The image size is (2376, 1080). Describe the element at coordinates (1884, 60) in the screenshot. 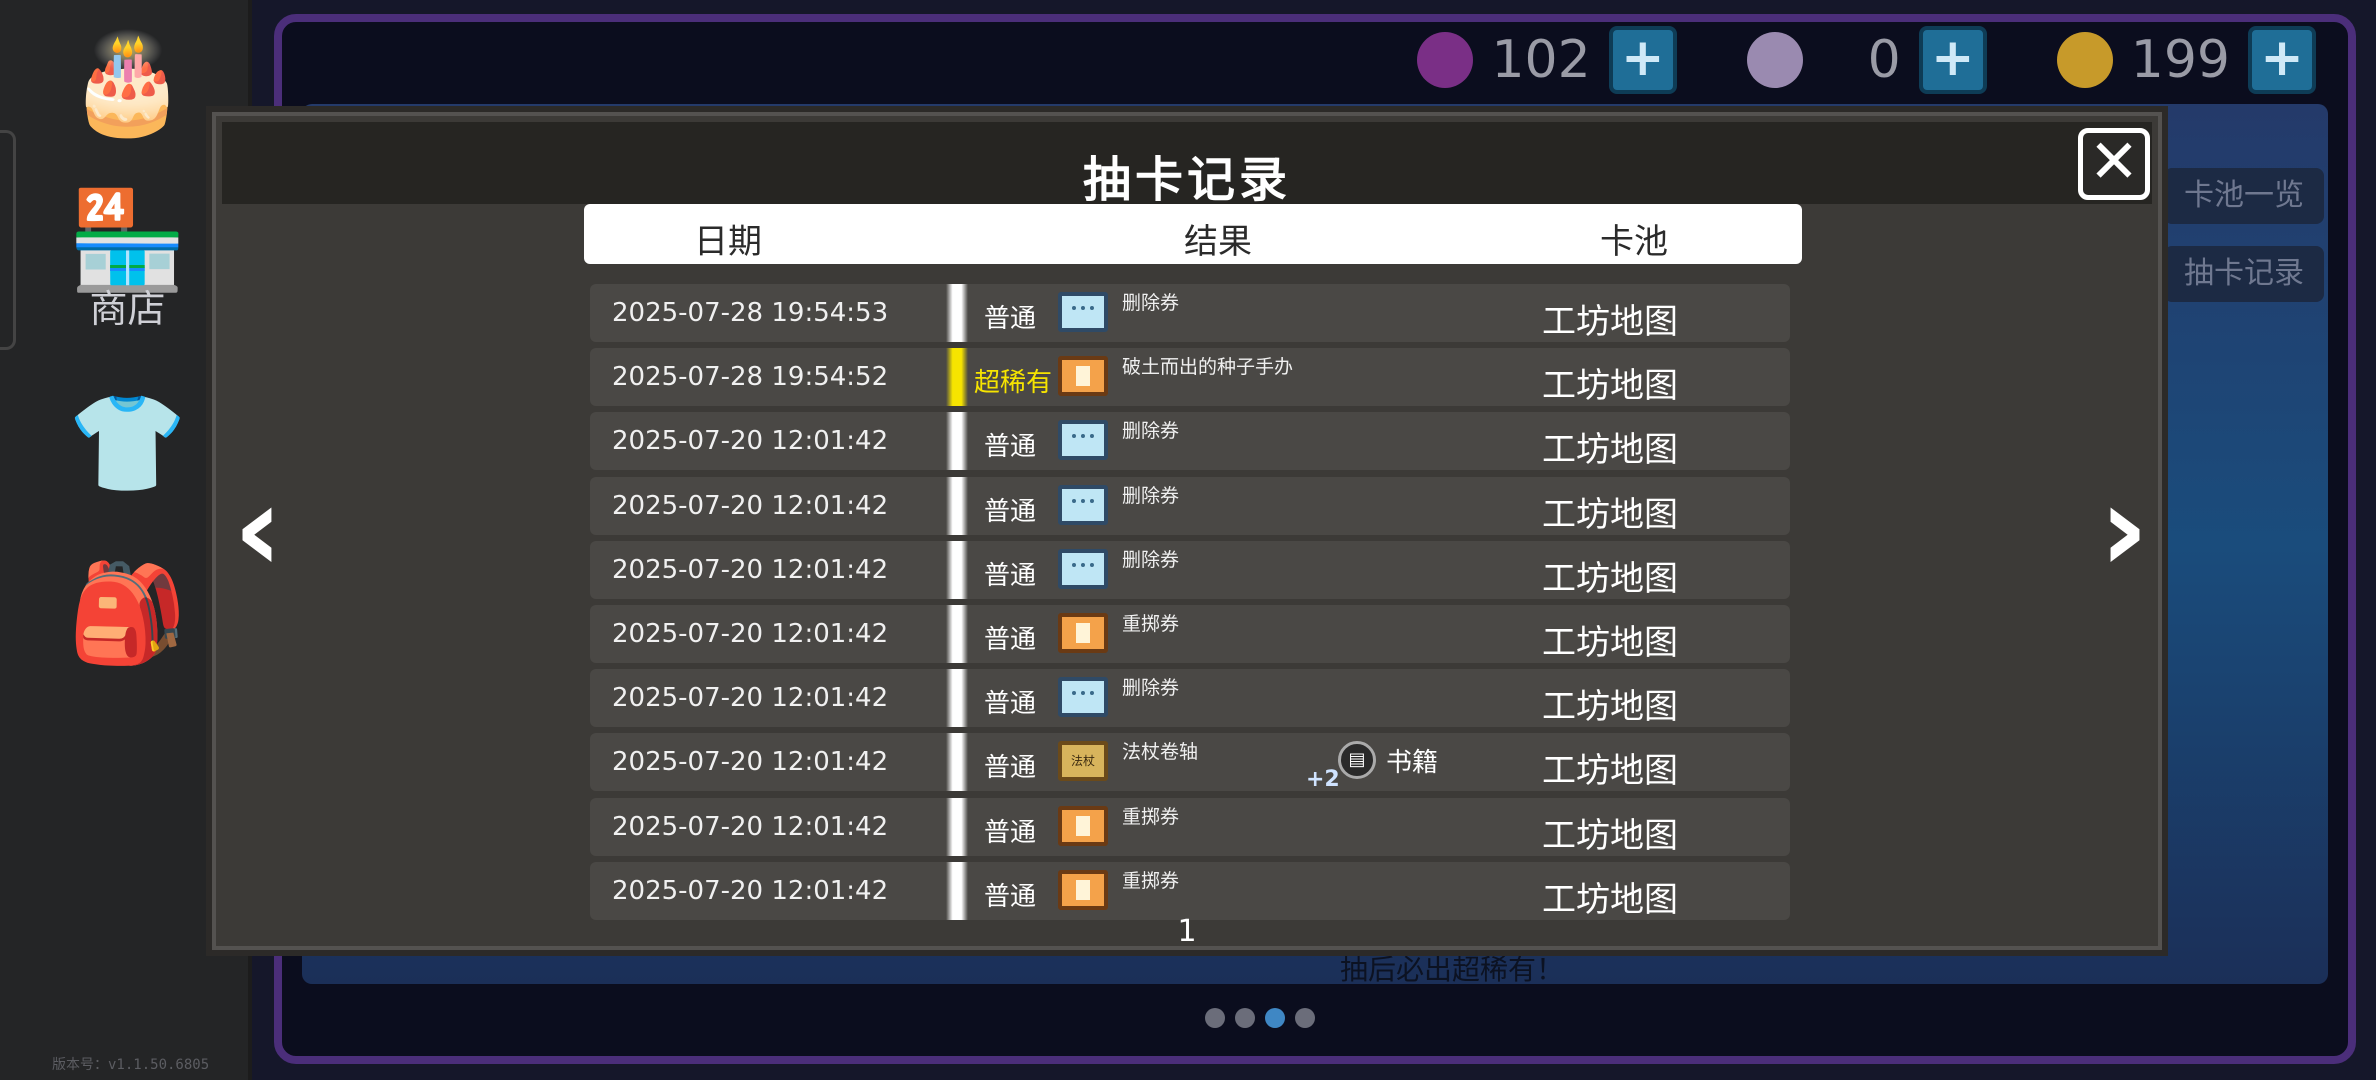

I see `orb-count: 0` at that location.